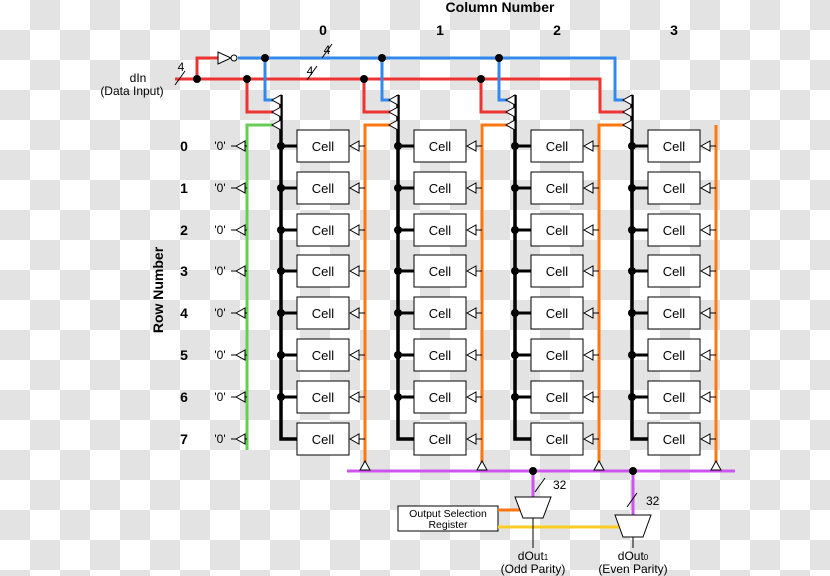 Image resolution: width=830 pixels, height=576 pixels. What do you see at coordinates (181, 67) in the screenshot?
I see `input-width-label: 4` at bounding box center [181, 67].